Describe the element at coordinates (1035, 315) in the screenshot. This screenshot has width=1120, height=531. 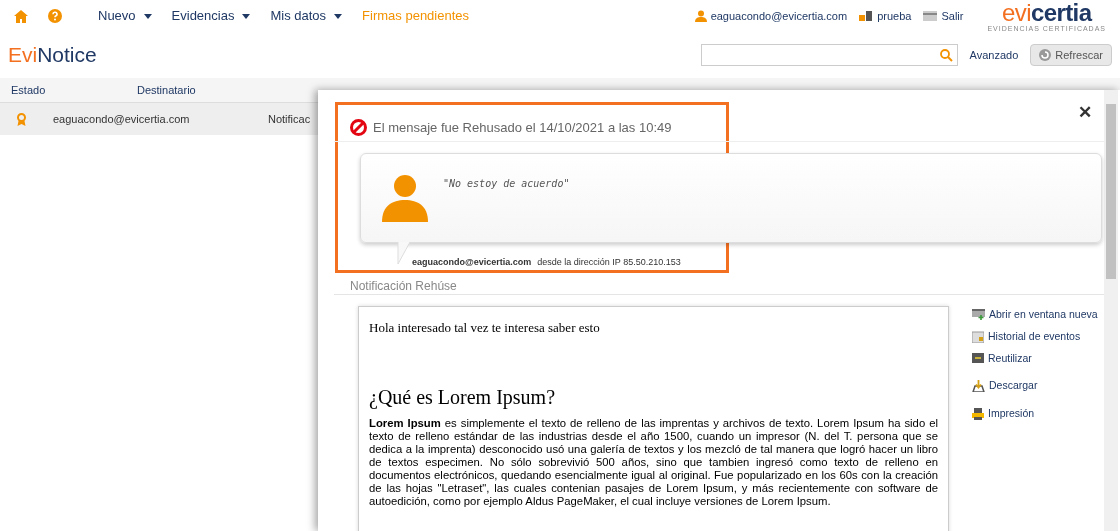
I see `action-link: Abrir en ventana nueva` at that location.